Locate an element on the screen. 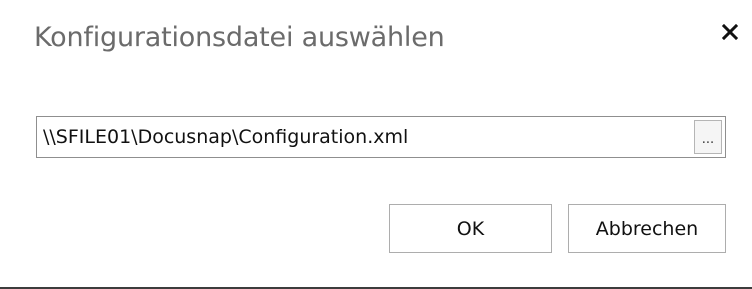 The width and height of the screenshot is (752, 289). ok-button: OK is located at coordinates (470, 228).